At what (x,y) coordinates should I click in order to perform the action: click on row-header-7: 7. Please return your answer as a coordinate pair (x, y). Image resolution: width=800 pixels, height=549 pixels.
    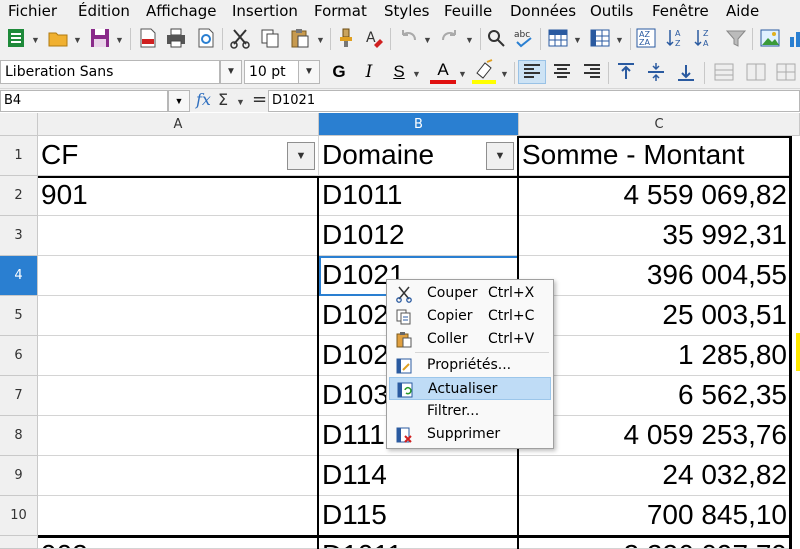
    Looking at the image, I should click on (19, 396).